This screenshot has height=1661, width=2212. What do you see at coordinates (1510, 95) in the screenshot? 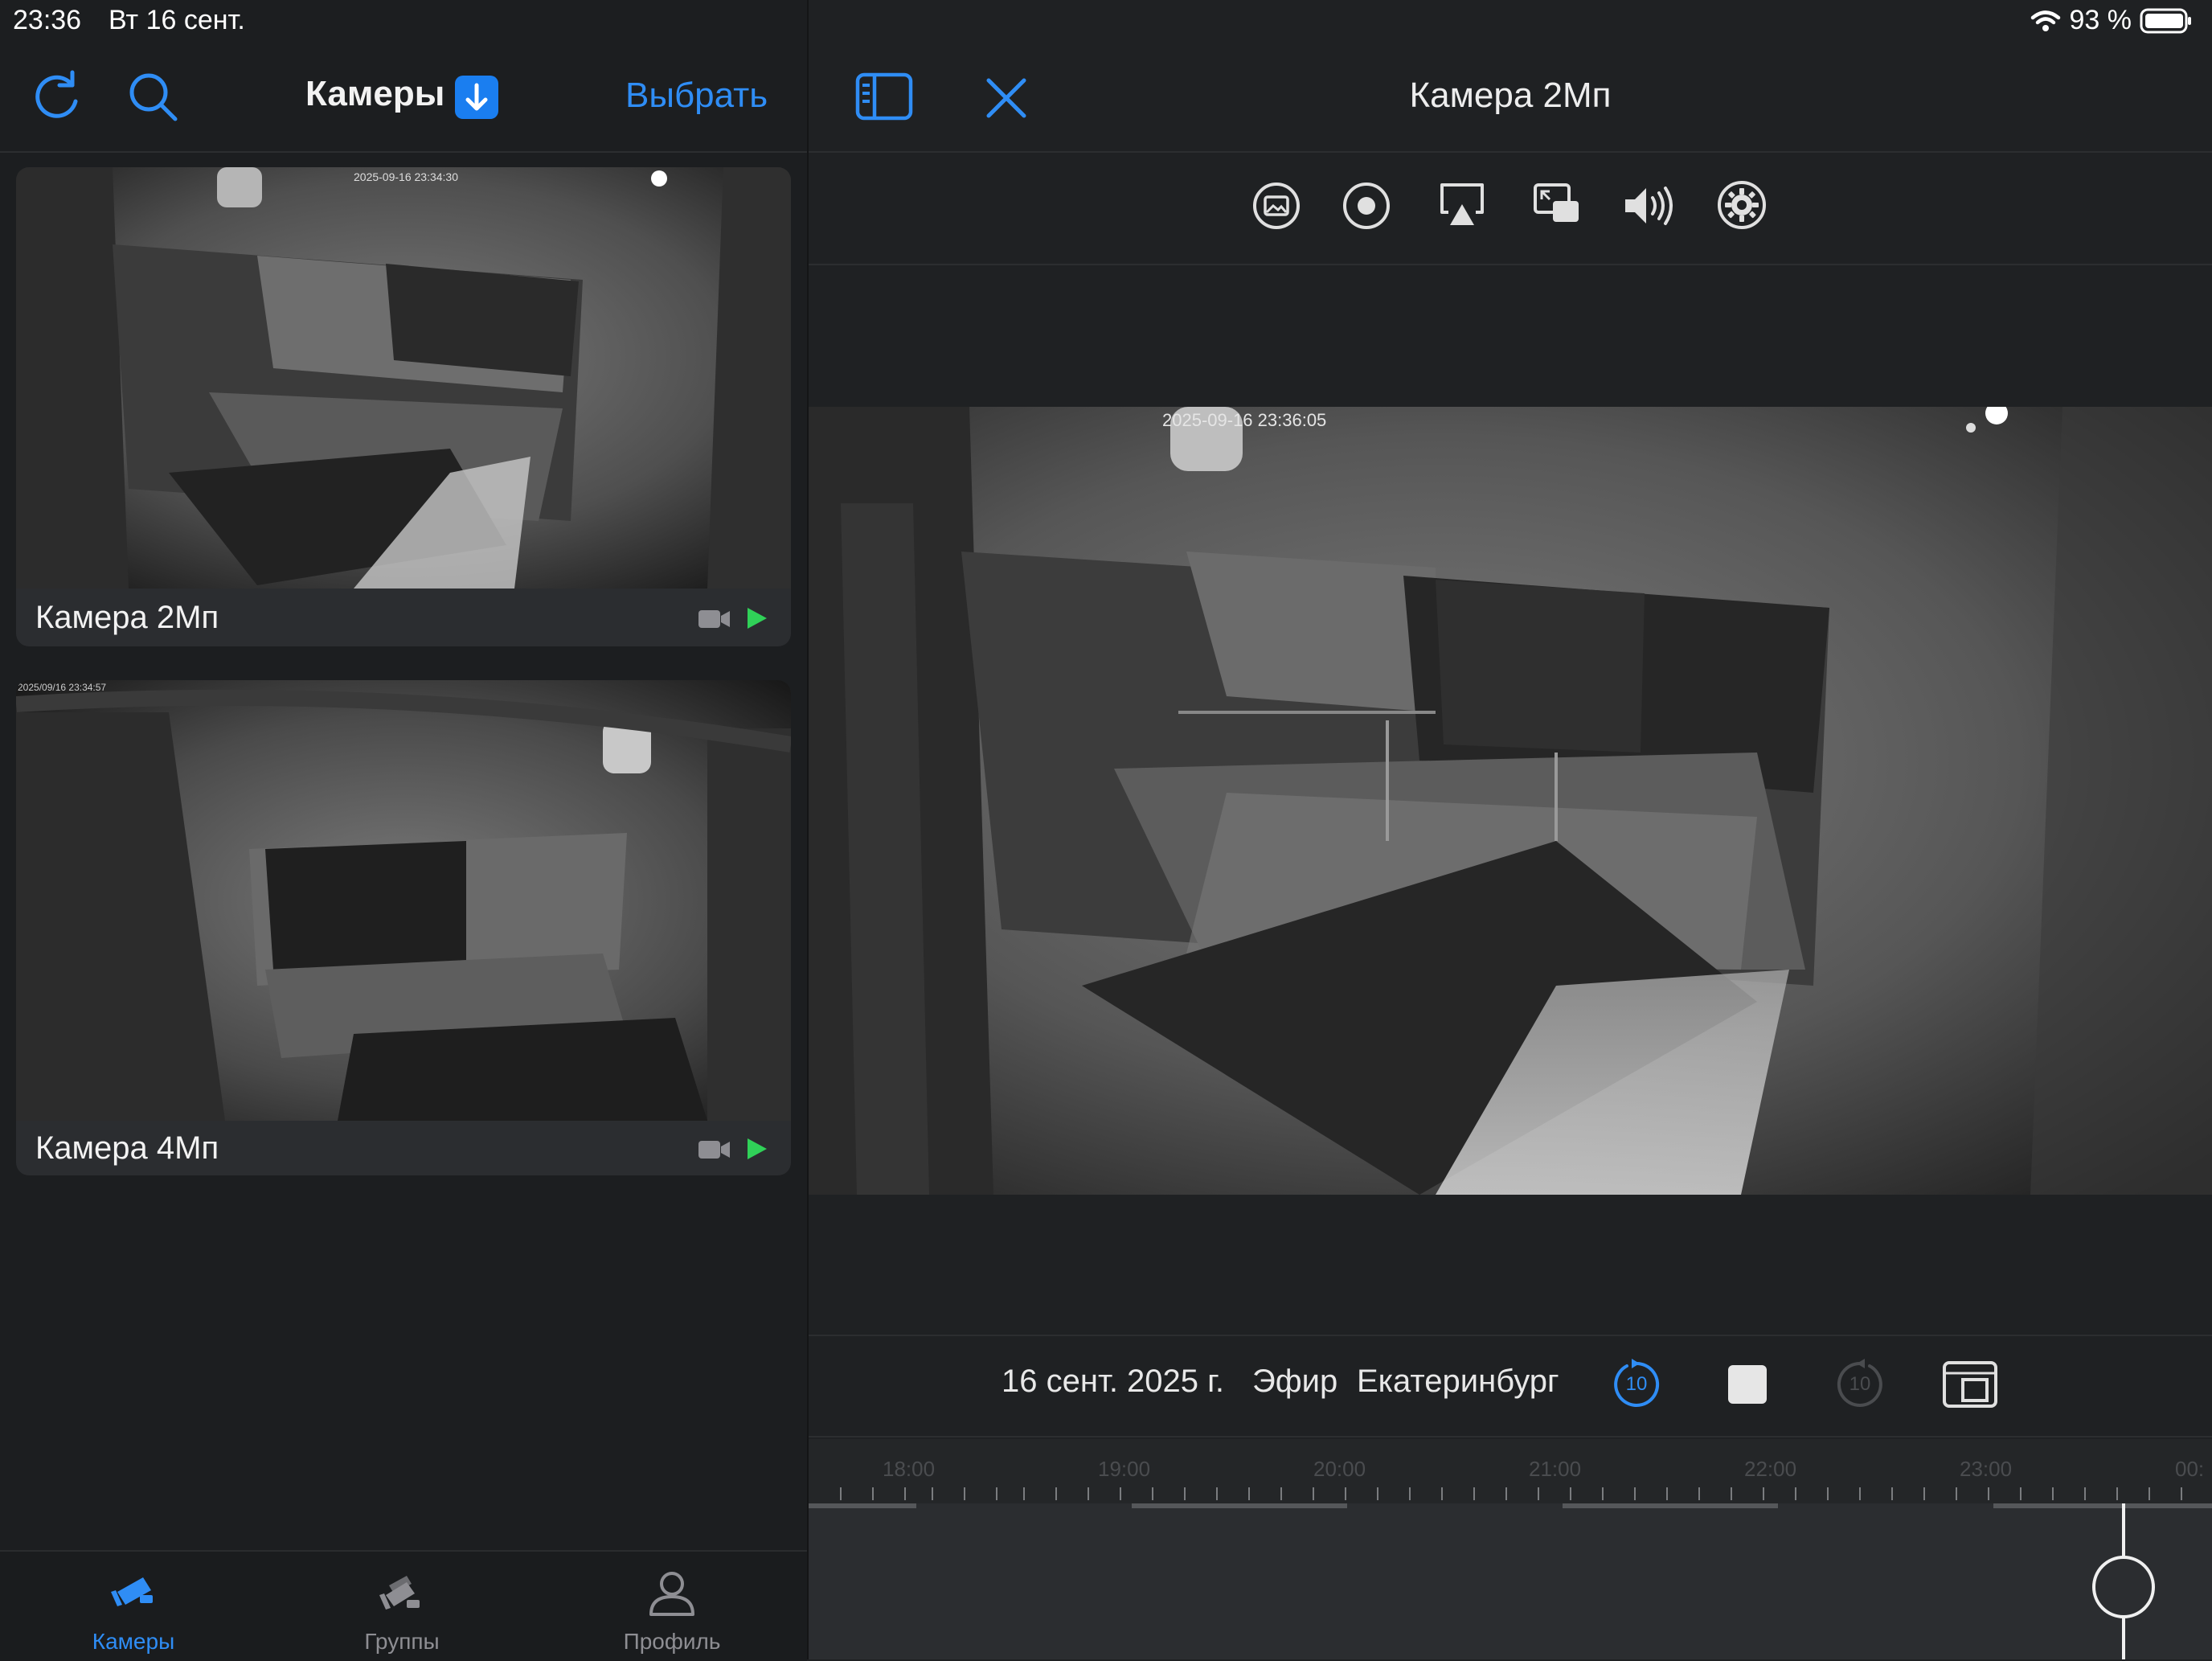
I see `camera-title: Камера 2Мп` at bounding box center [1510, 95].